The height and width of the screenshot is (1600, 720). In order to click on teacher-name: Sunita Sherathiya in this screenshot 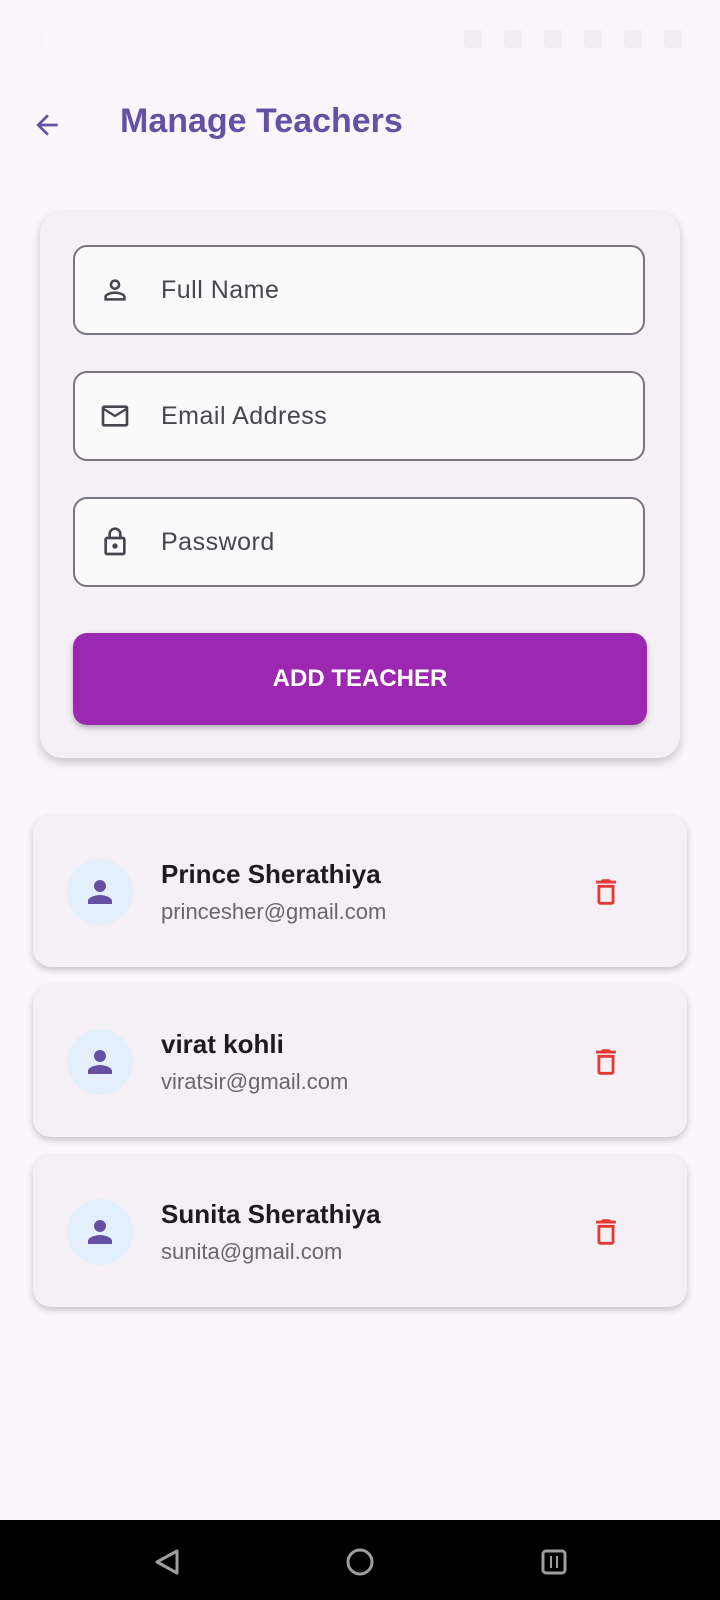, I will do `click(271, 1214)`.